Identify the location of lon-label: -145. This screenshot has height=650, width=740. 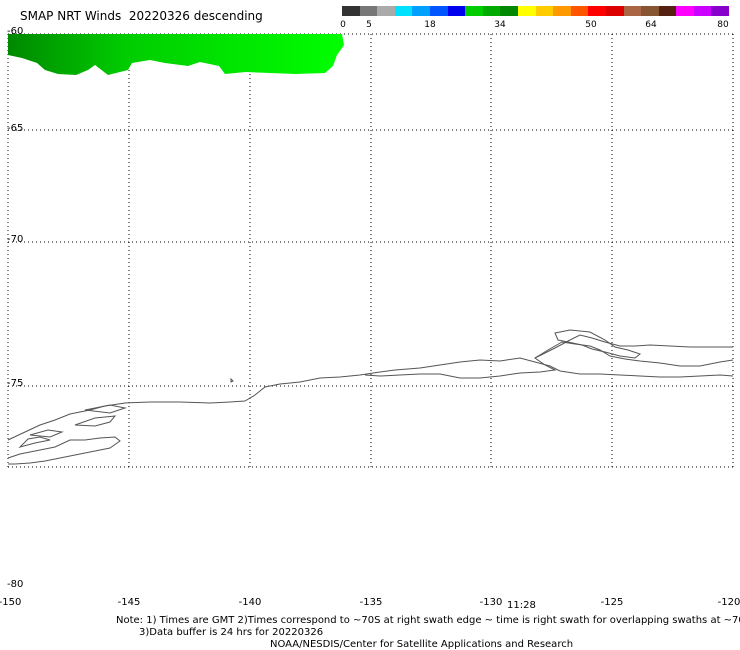
(129, 602).